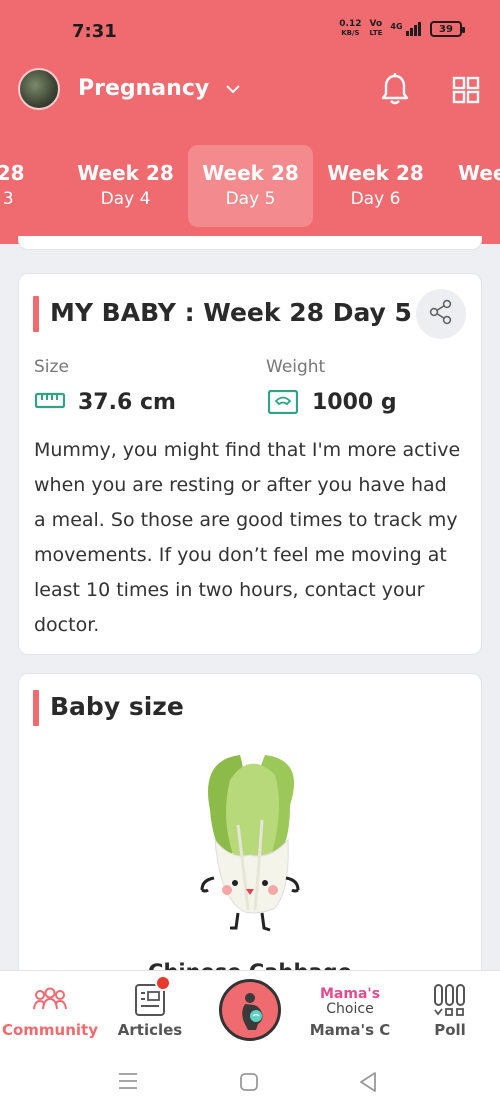 Image resolution: width=500 pixels, height=1111 pixels. Describe the element at coordinates (376, 28) in the screenshot. I see `volte-indicator: Vo LTE` at that location.